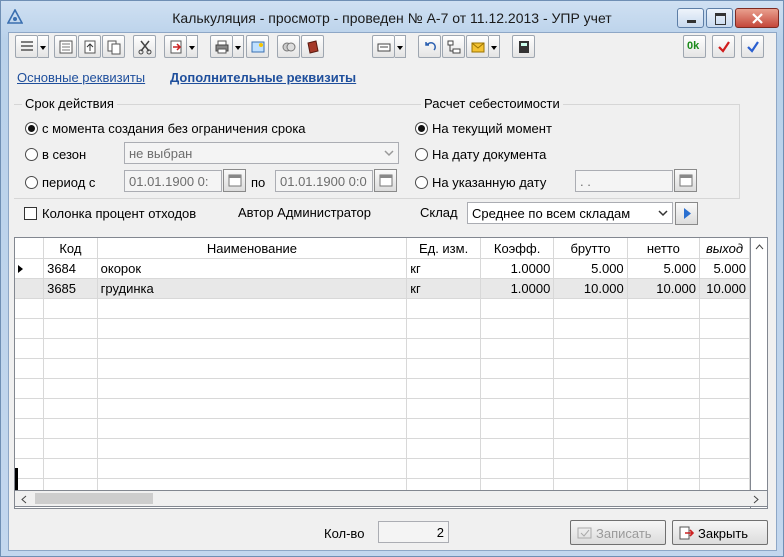  Describe the element at coordinates (43, 46) in the screenshot. I see `actions-dropdown` at that location.